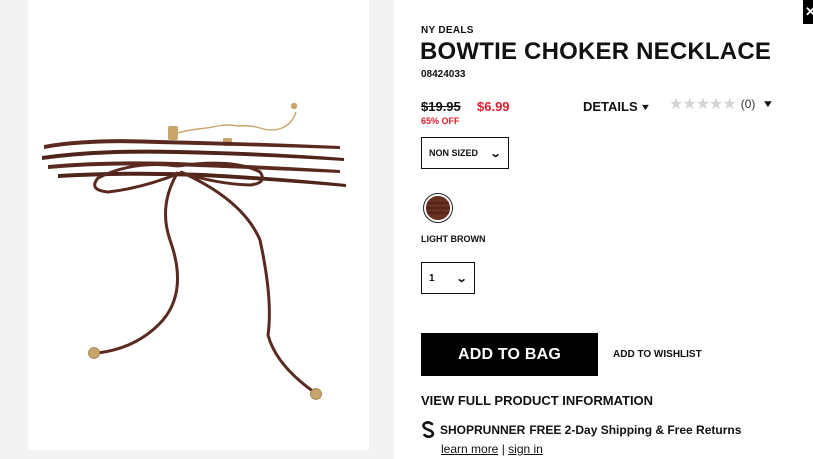 Image resolution: width=813 pixels, height=459 pixels. What do you see at coordinates (493, 106) in the screenshot?
I see `sale-price: $6.99` at bounding box center [493, 106].